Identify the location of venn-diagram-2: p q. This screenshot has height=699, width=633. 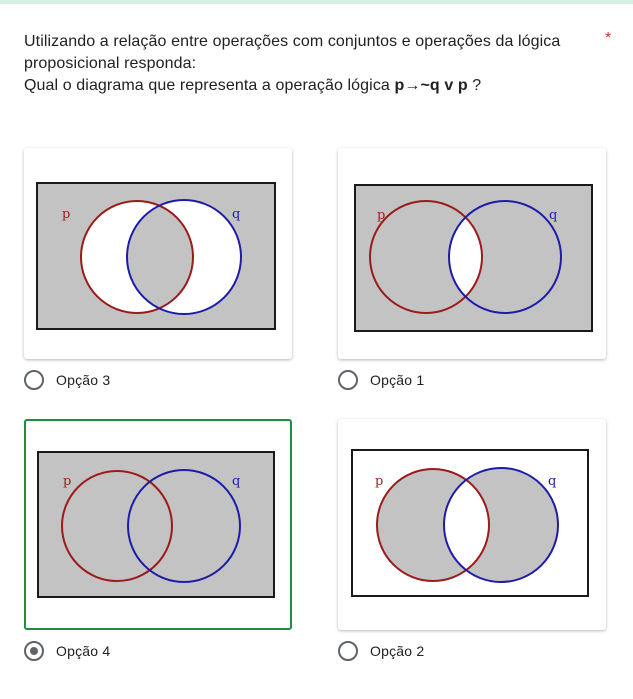
(473, 258).